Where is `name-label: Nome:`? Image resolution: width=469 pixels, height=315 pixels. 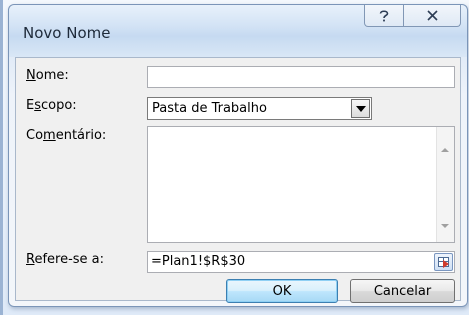 name-label: Nome: is located at coordinates (47, 75).